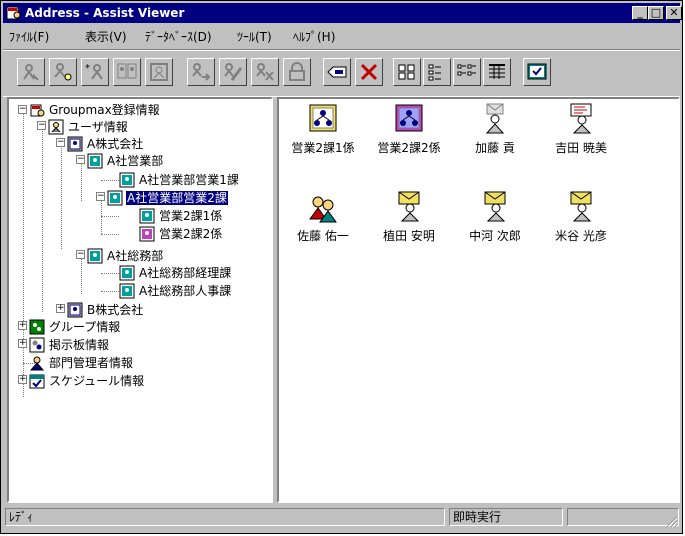 This screenshot has height=536, width=685. Describe the element at coordinates (127, 72) in the screenshot. I see `copy-user-button` at that location.